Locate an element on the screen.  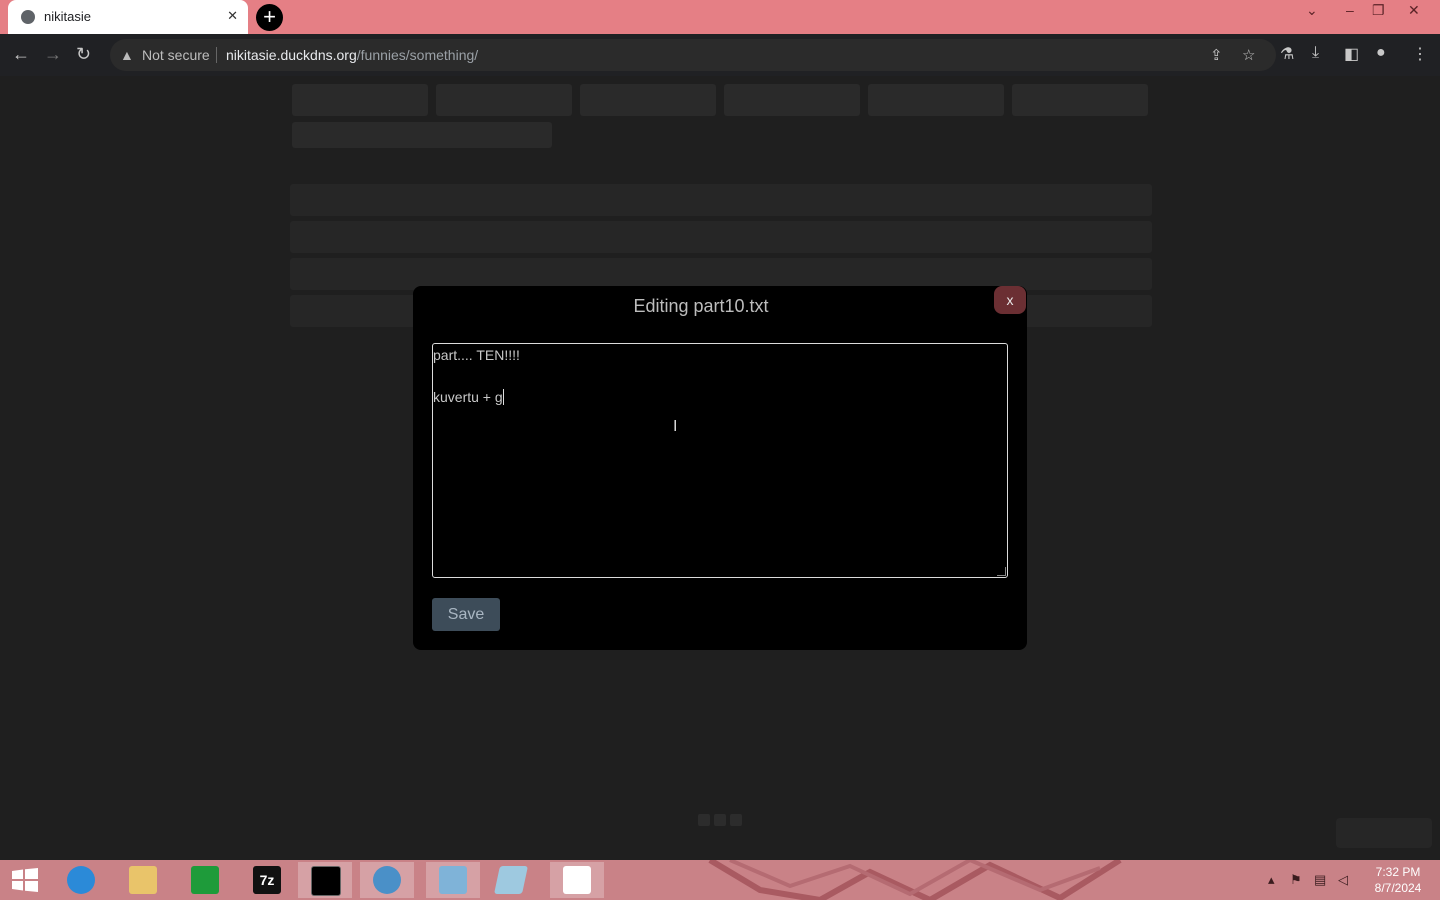
clock-time: 7:32 PM is located at coordinates (1398, 872).